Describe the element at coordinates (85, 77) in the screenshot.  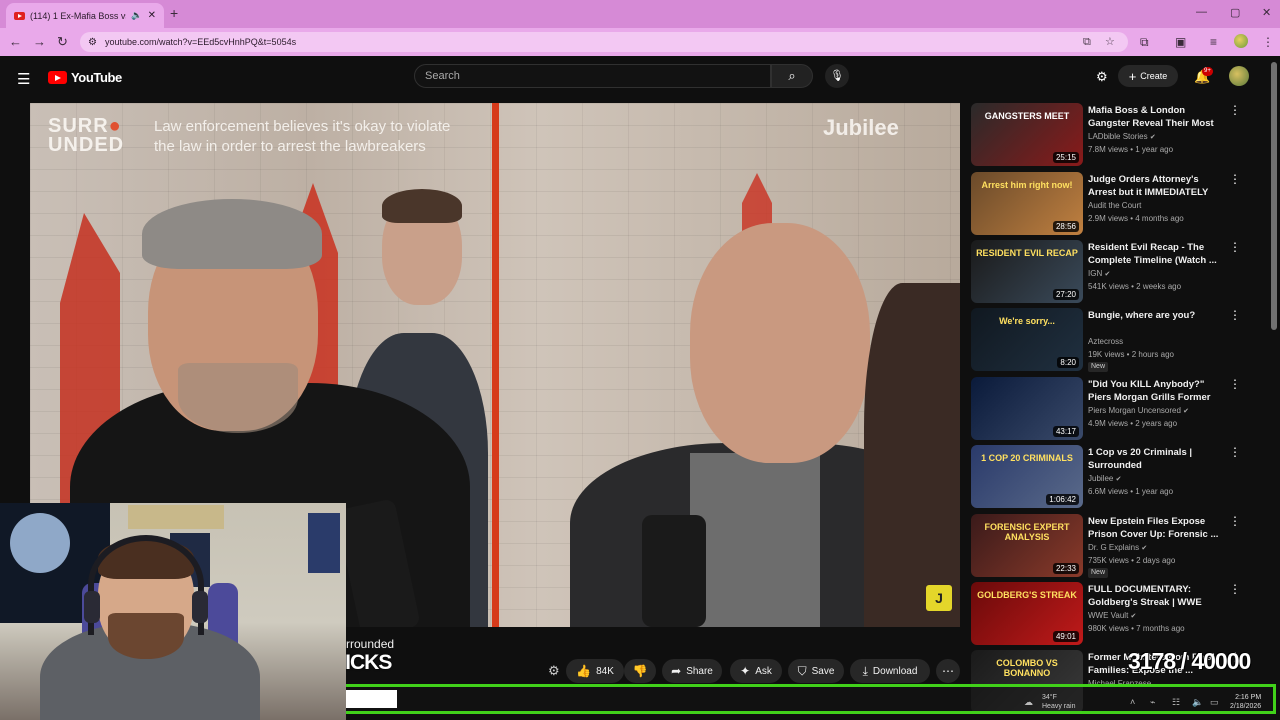
I see `youtube-logo: YouTube` at that location.